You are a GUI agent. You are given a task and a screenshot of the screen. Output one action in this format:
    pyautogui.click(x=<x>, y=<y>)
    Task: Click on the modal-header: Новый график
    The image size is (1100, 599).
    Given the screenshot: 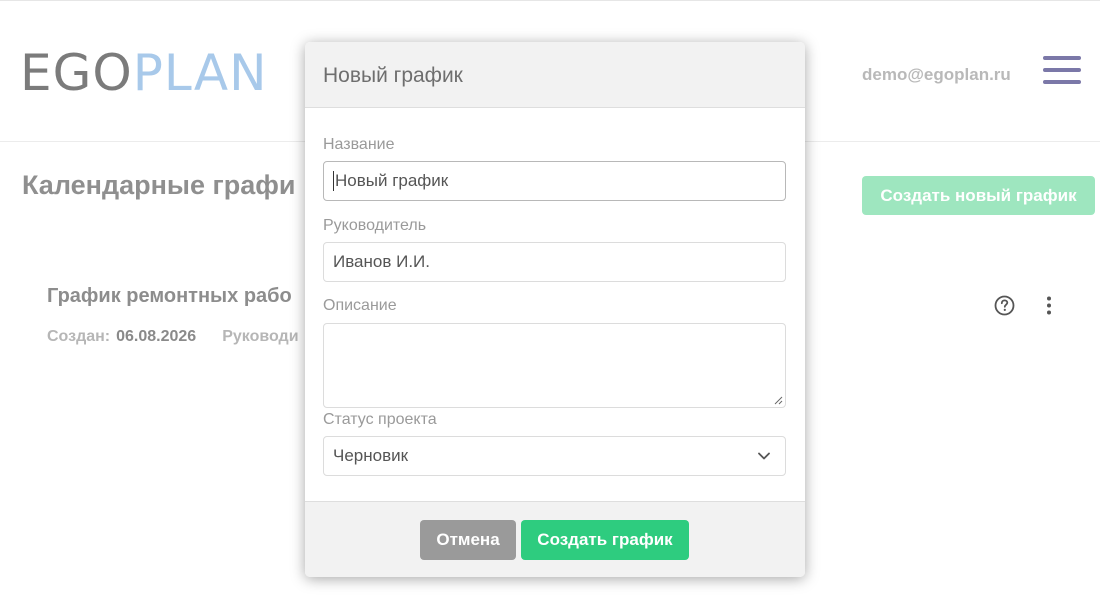 What is the action you would take?
    pyautogui.click(x=555, y=75)
    